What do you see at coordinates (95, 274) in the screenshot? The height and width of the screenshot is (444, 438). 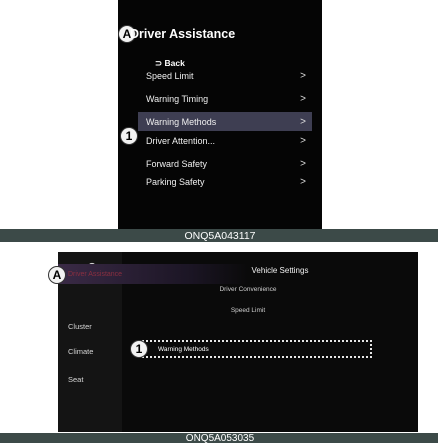 I see `sidebar-item-label: Driver Assistance` at bounding box center [95, 274].